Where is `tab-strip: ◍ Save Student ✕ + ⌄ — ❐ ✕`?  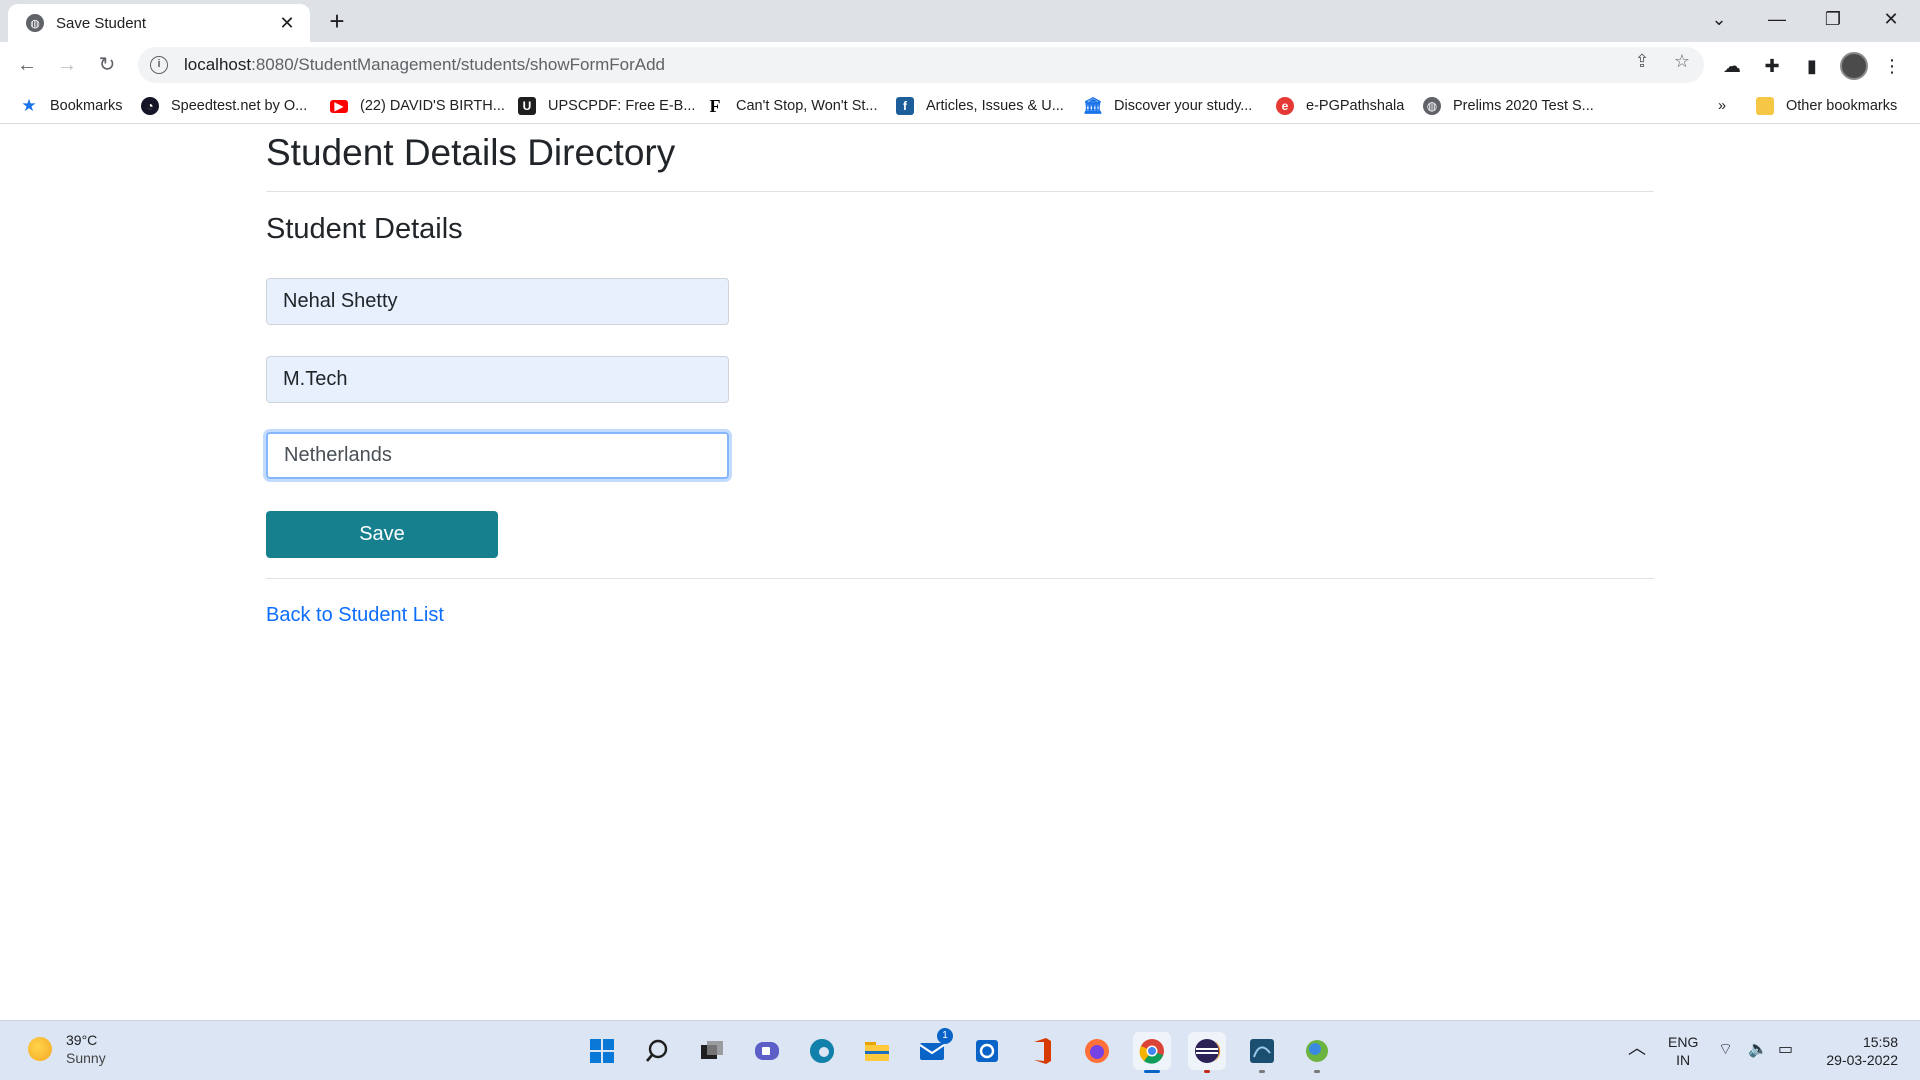
tab-strip: ◍ Save Student ✕ + ⌄ — ❐ ✕ is located at coordinates (960, 21).